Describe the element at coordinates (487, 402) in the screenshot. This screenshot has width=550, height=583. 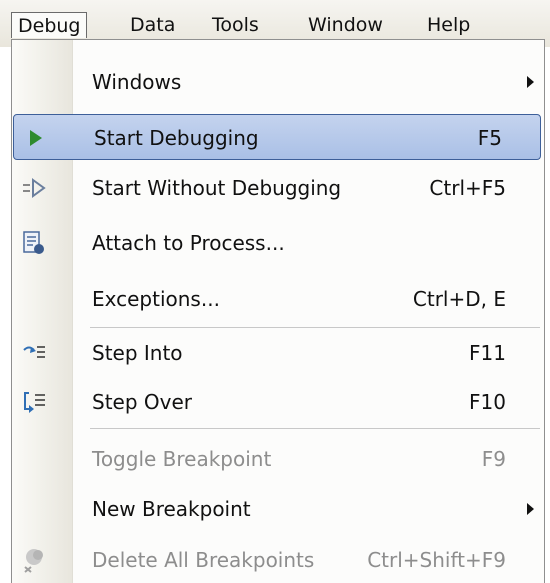
I see `menu-item-shortcut: F10` at that location.